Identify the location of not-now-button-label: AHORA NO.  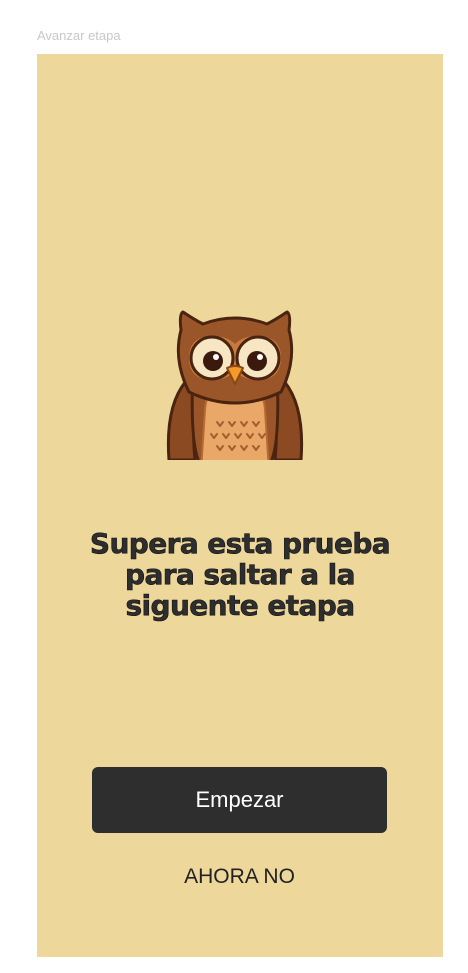
(239, 876).